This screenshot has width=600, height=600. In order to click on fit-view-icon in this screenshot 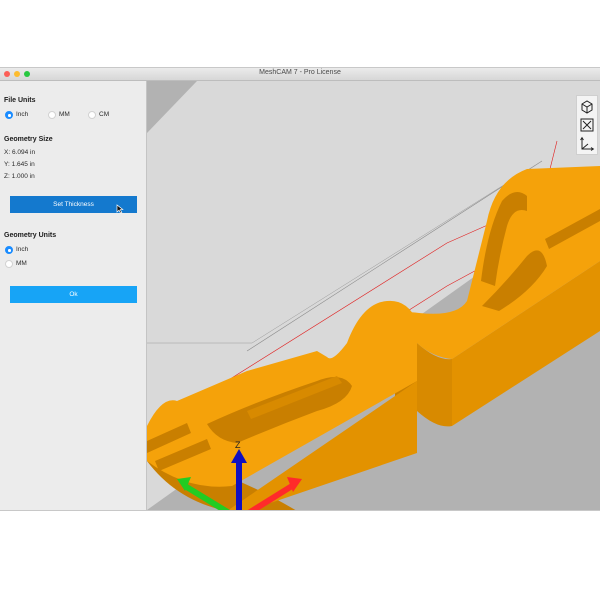, I will do `click(587, 125)`.